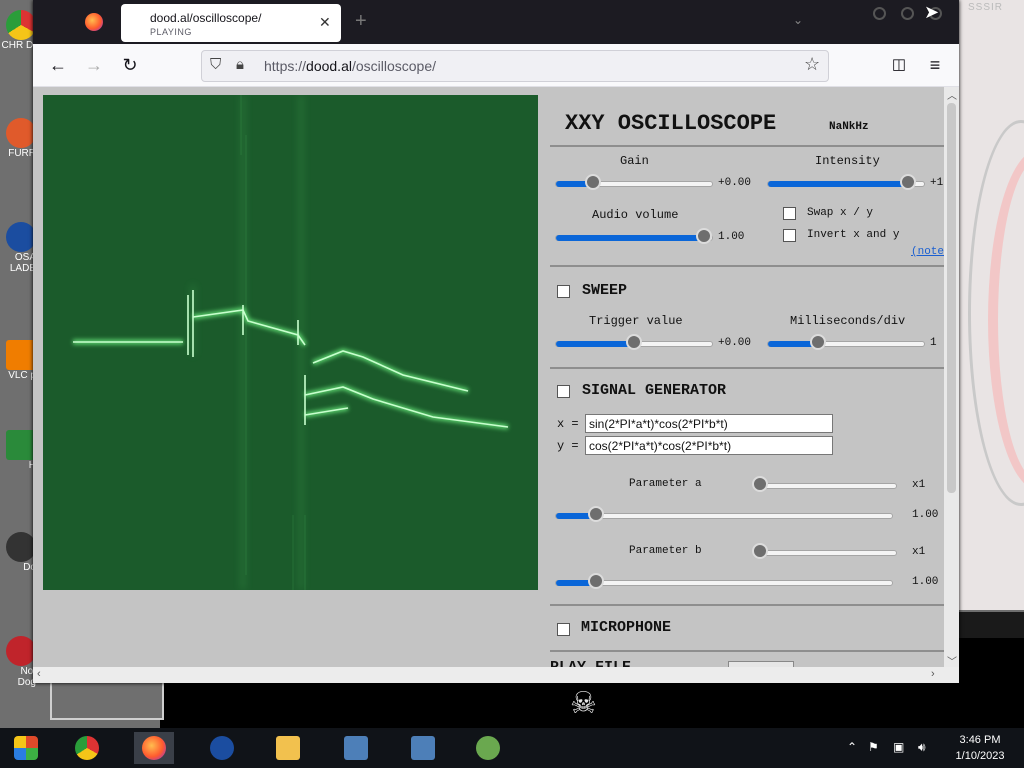 Image resolution: width=1024 pixels, height=768 pixels. What do you see at coordinates (665, 484) in the screenshot?
I see `parameter-a-label: Parameter a` at bounding box center [665, 484].